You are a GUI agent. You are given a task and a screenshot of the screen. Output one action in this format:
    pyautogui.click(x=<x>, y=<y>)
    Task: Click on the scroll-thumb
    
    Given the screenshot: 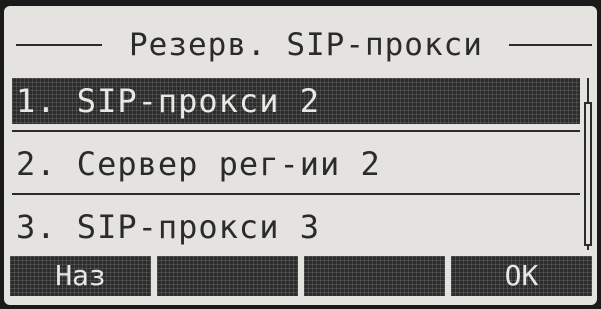 What is the action you would take?
    pyautogui.click(x=588, y=174)
    